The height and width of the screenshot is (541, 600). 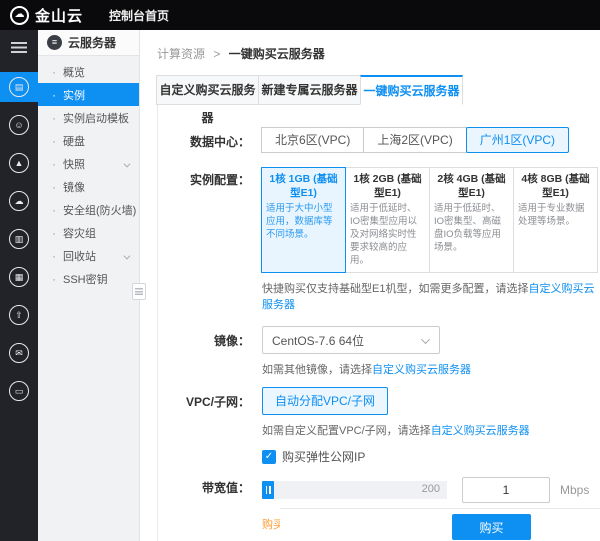 I want to click on monitor-icon: ▭, so click(x=19, y=391).